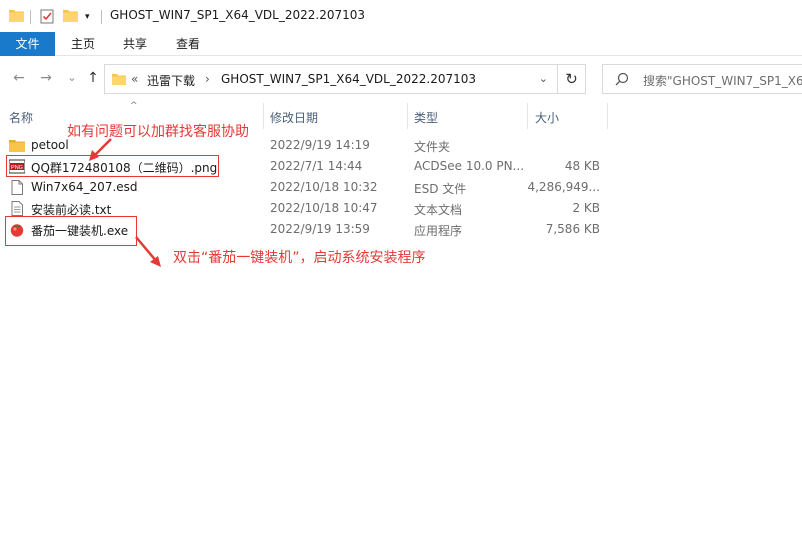 This screenshot has width=802, height=537. I want to click on search-icon, so click(622, 79).